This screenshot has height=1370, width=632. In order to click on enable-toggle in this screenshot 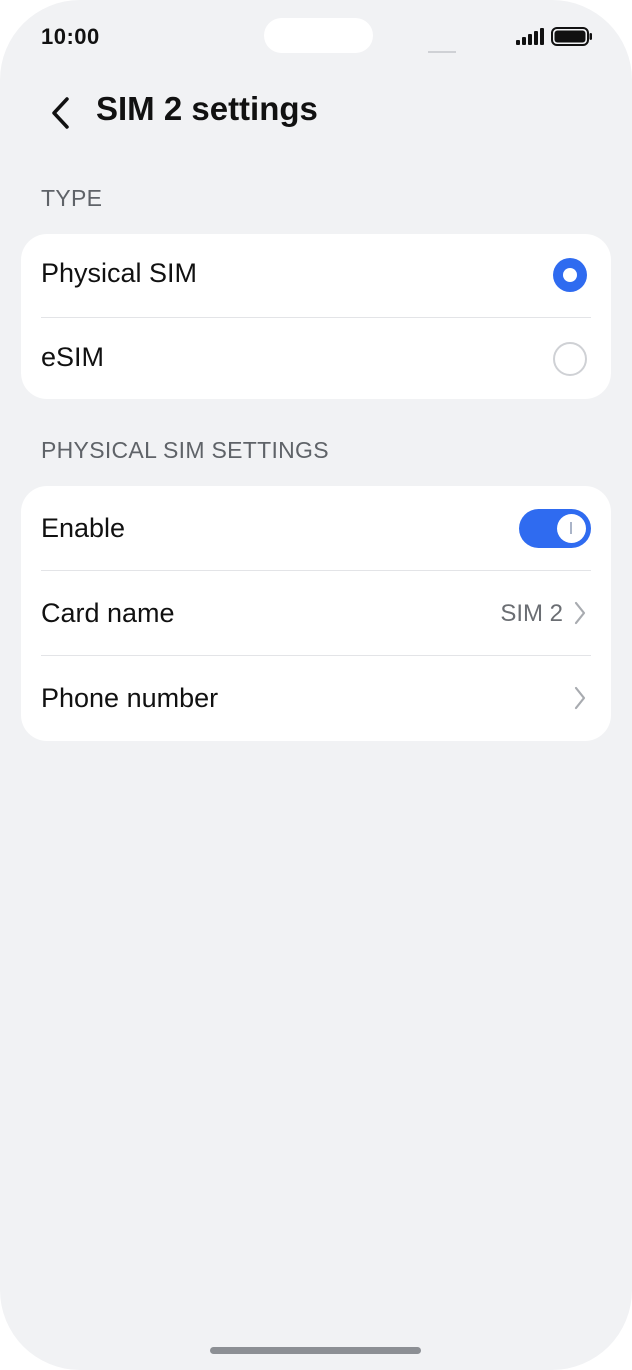, I will do `click(555, 528)`.